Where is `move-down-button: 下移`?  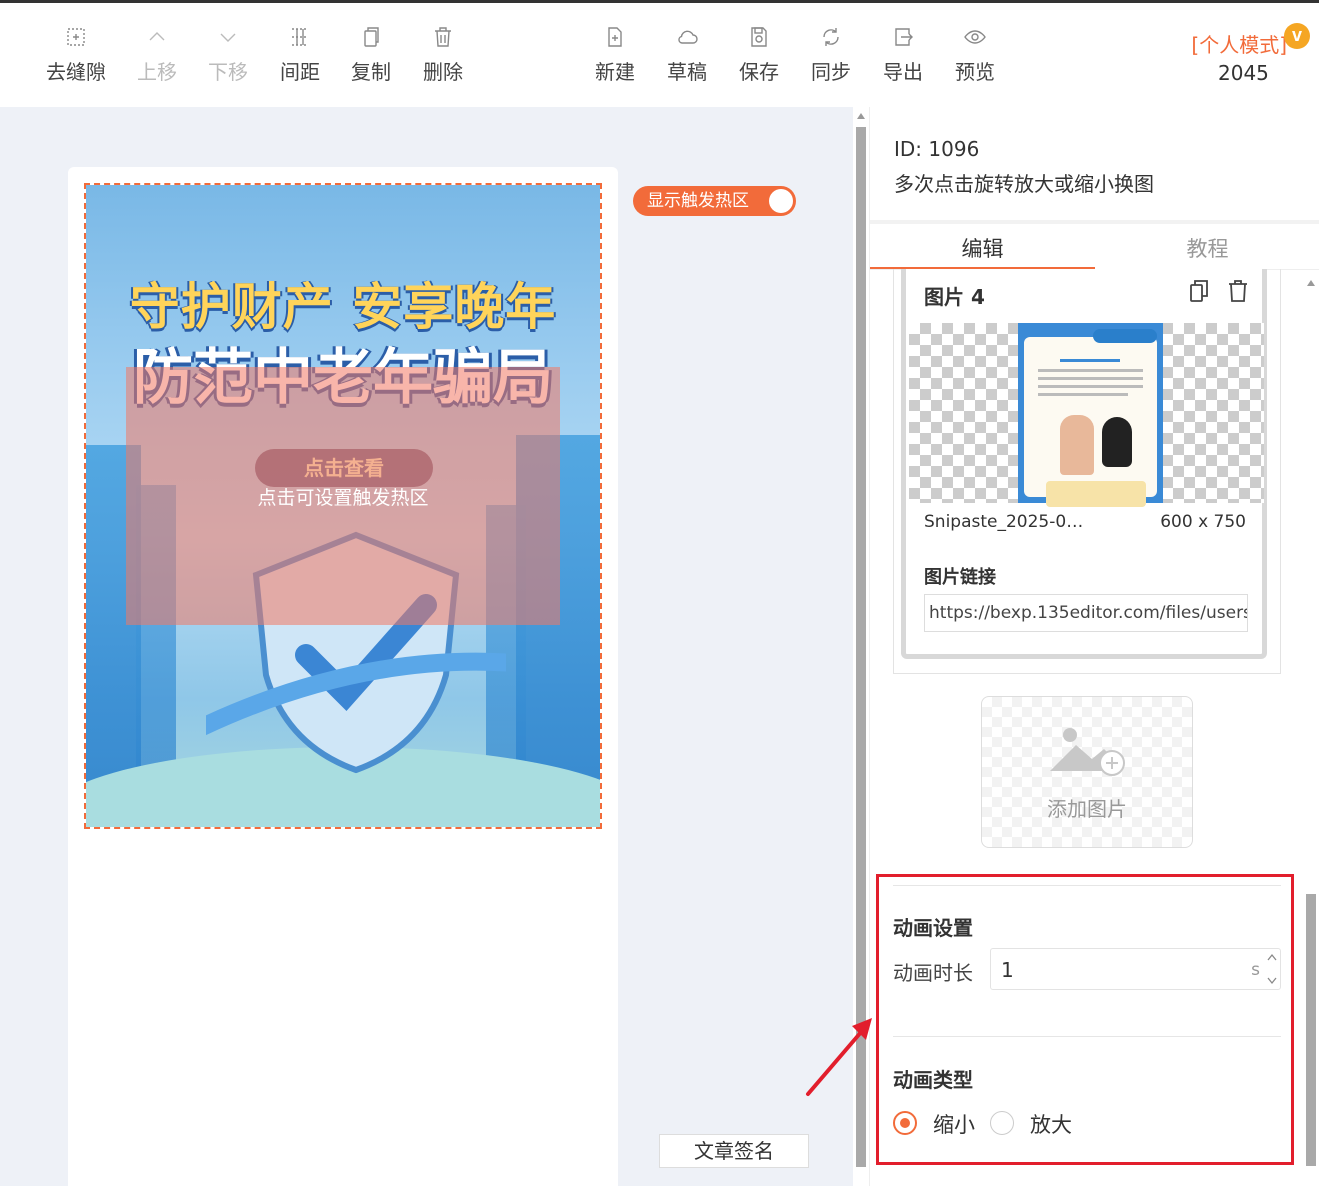 move-down-button: 下移 is located at coordinates (228, 55).